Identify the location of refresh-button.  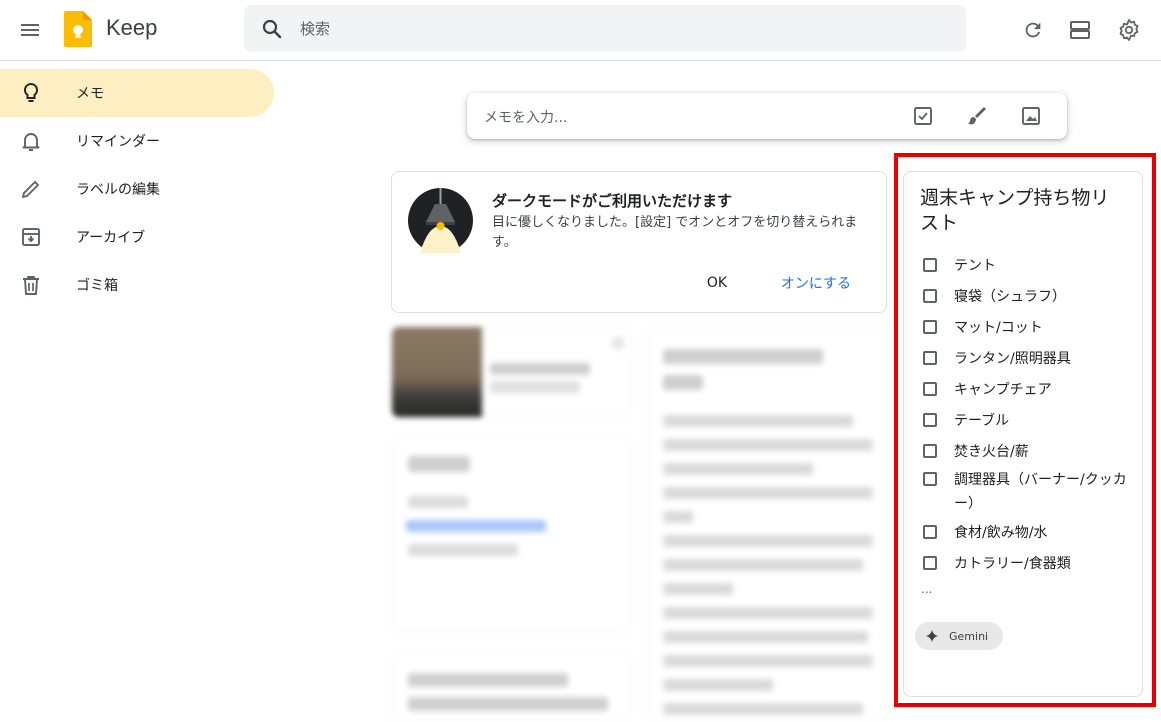
(1033, 30).